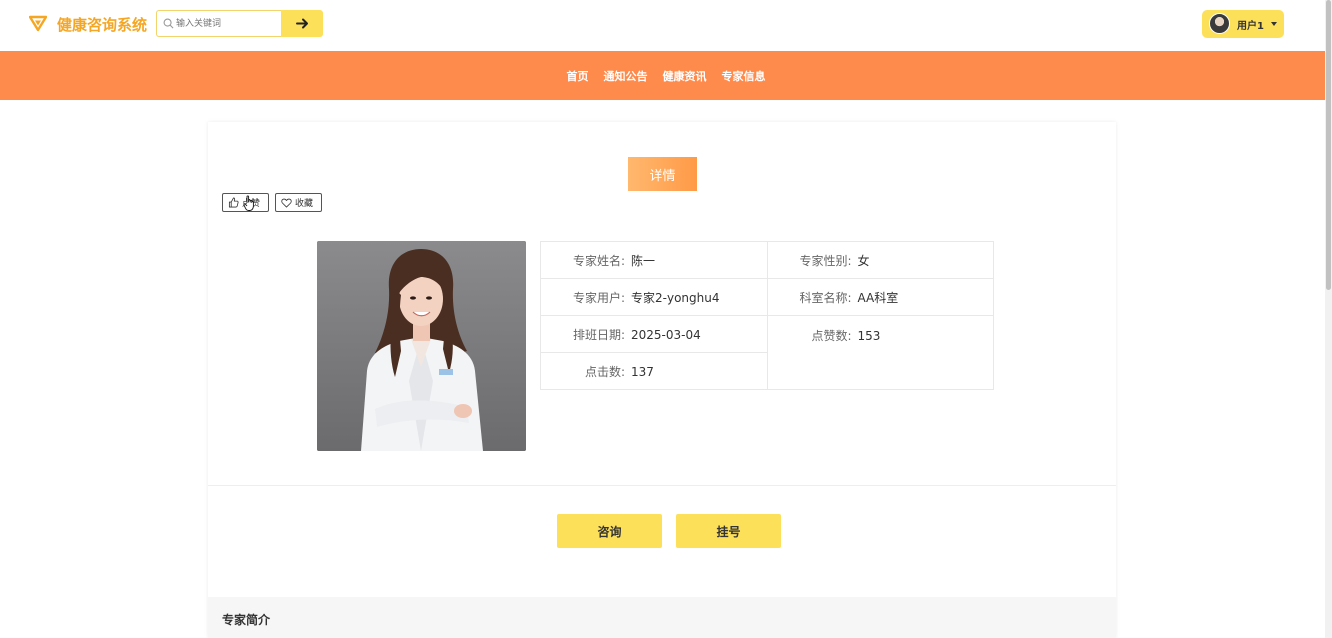 The height and width of the screenshot is (638, 1332). Describe the element at coordinates (226, 24) in the screenshot. I see `search-input` at that location.